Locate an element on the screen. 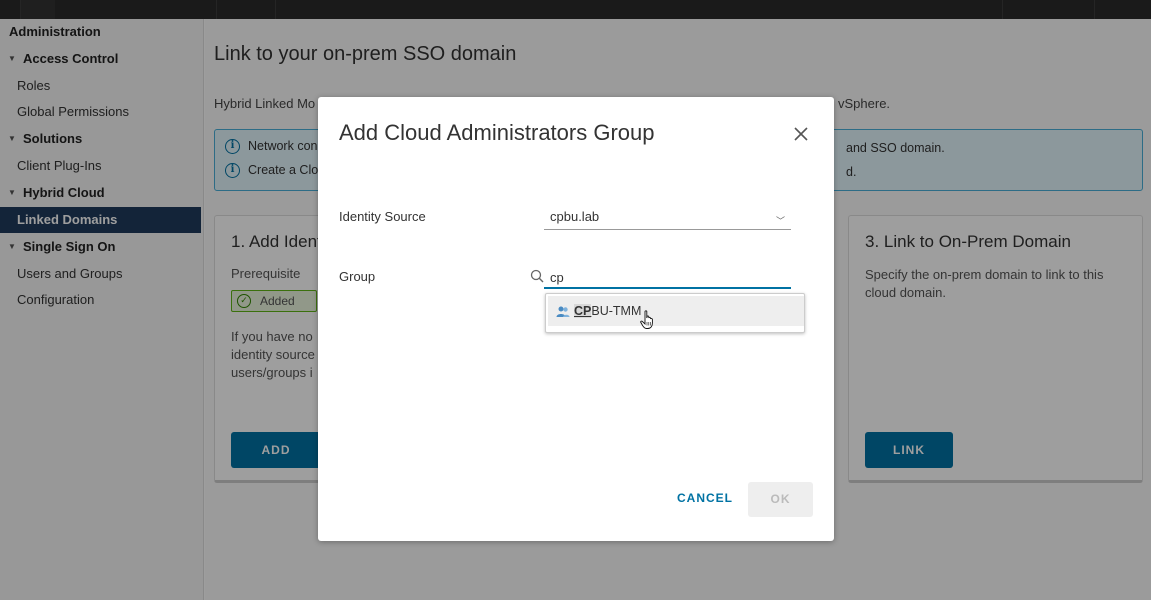 The width and height of the screenshot is (1151, 600). group-icon is located at coordinates (563, 311).